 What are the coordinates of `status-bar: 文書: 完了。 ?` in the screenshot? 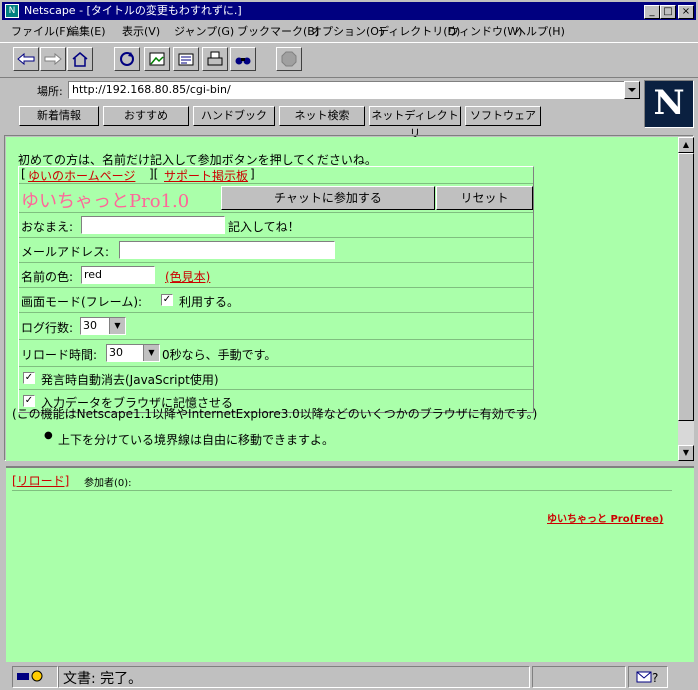 It's located at (349, 676).